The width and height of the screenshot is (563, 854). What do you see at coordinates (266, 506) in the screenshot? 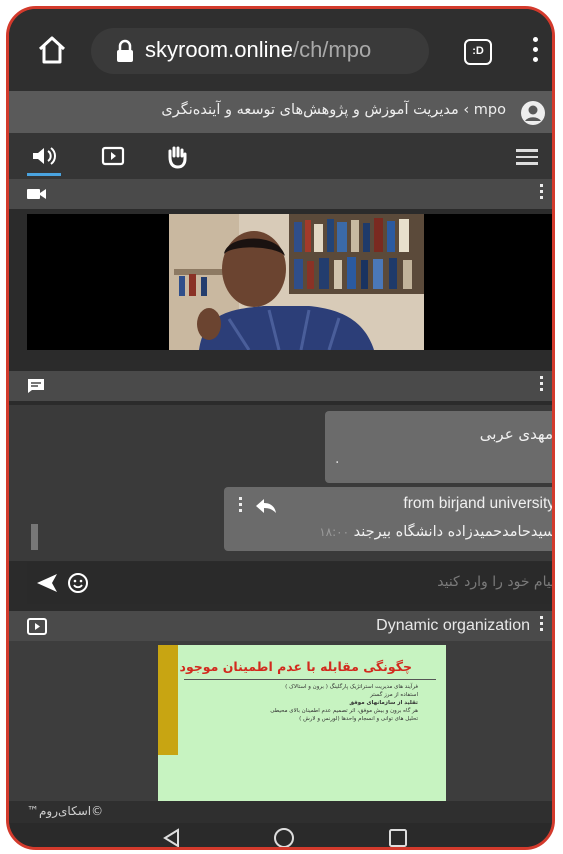
I see `reply-icon` at bounding box center [266, 506].